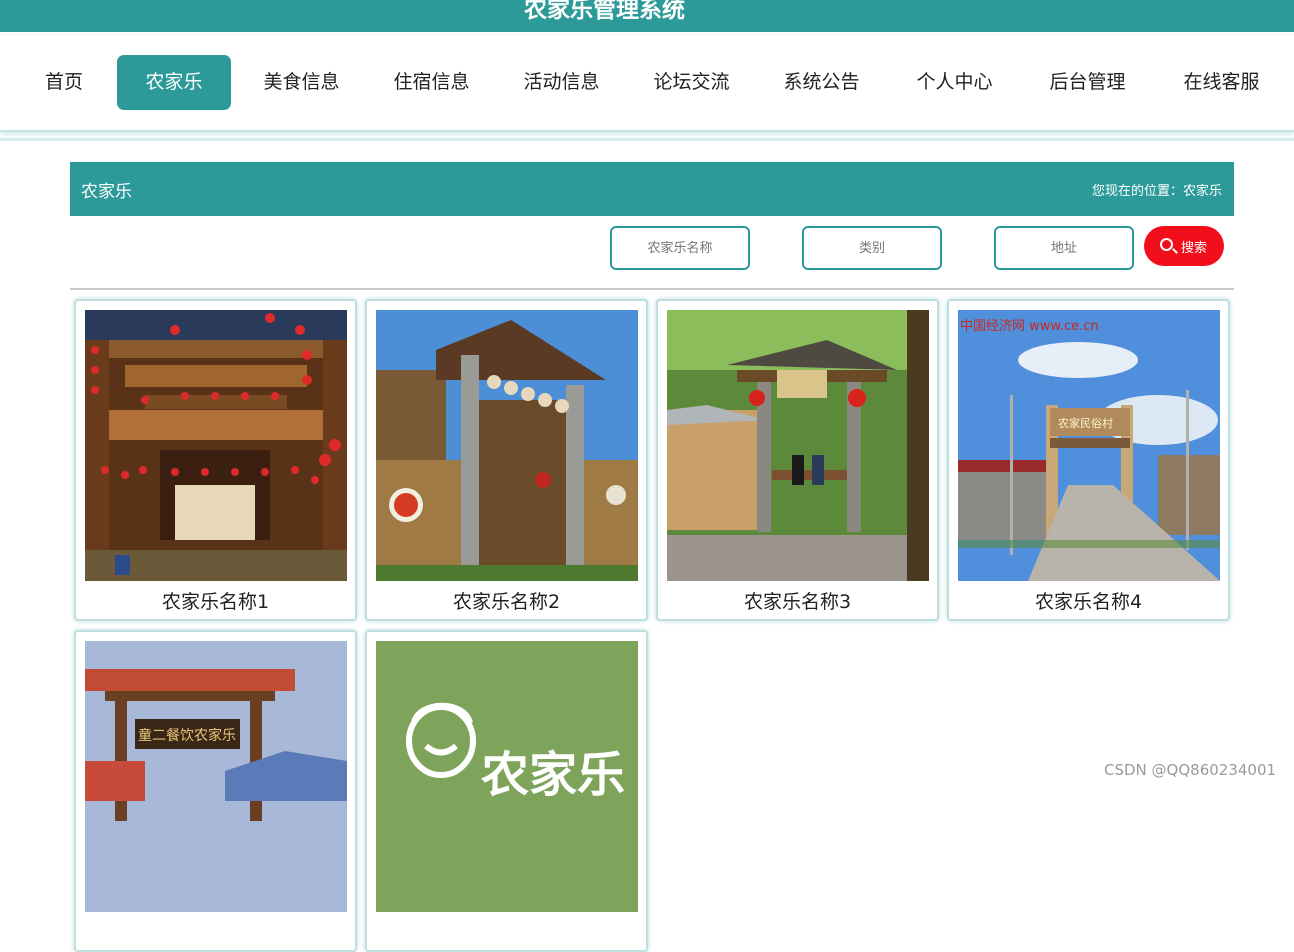 The height and width of the screenshot is (952, 1294). What do you see at coordinates (215, 602) in the screenshot?
I see `farmstay-name: 农家乐名称1` at bounding box center [215, 602].